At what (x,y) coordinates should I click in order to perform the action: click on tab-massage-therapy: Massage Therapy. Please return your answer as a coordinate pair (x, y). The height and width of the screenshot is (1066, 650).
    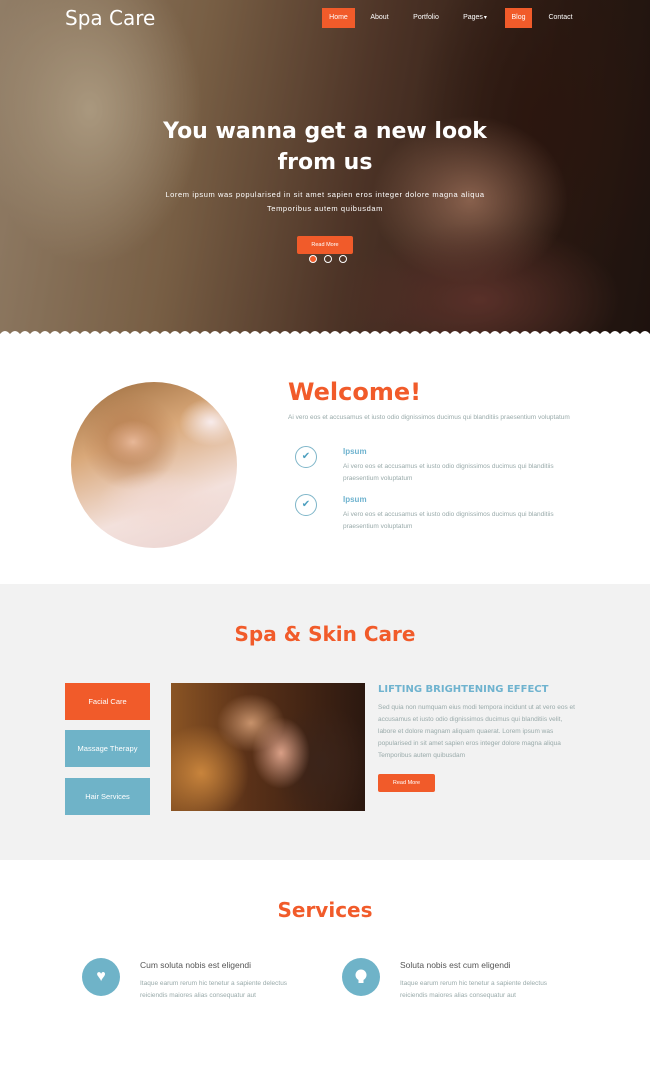
    Looking at the image, I should click on (107, 748).